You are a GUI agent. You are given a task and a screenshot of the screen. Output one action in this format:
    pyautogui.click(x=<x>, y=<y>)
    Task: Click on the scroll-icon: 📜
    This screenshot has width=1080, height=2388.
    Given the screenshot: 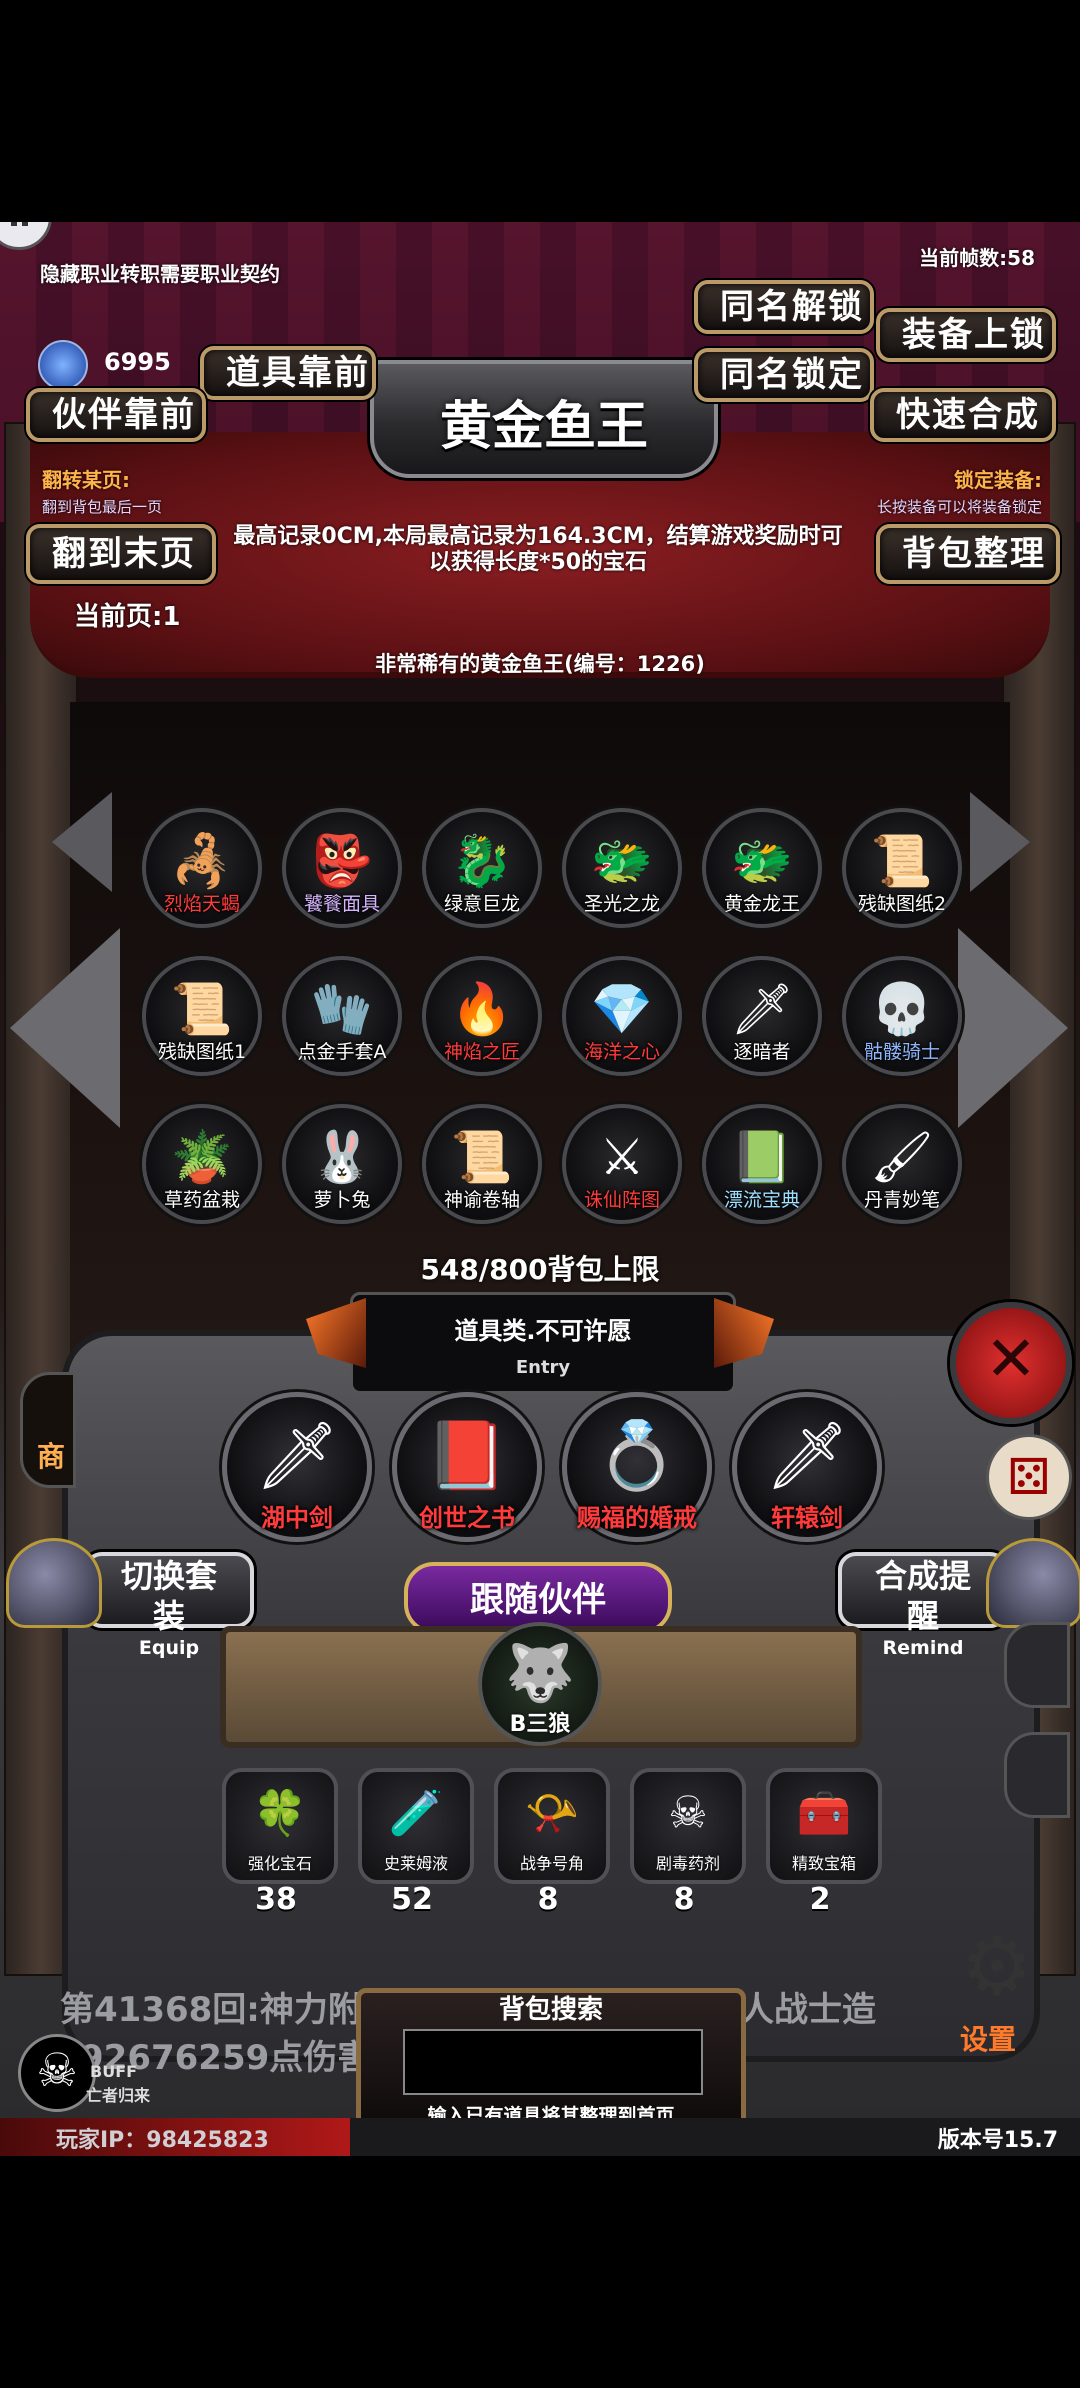 What is the action you would take?
    pyautogui.click(x=202, y=1009)
    